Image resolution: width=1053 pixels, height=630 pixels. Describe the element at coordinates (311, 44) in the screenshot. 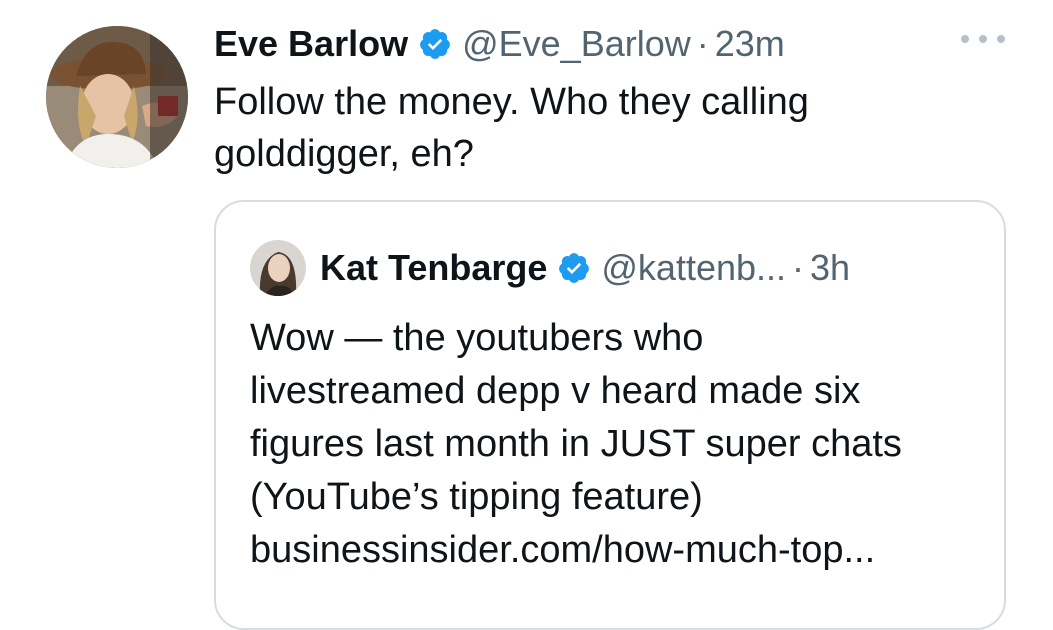

I see `author-name: Eve Barlow` at that location.